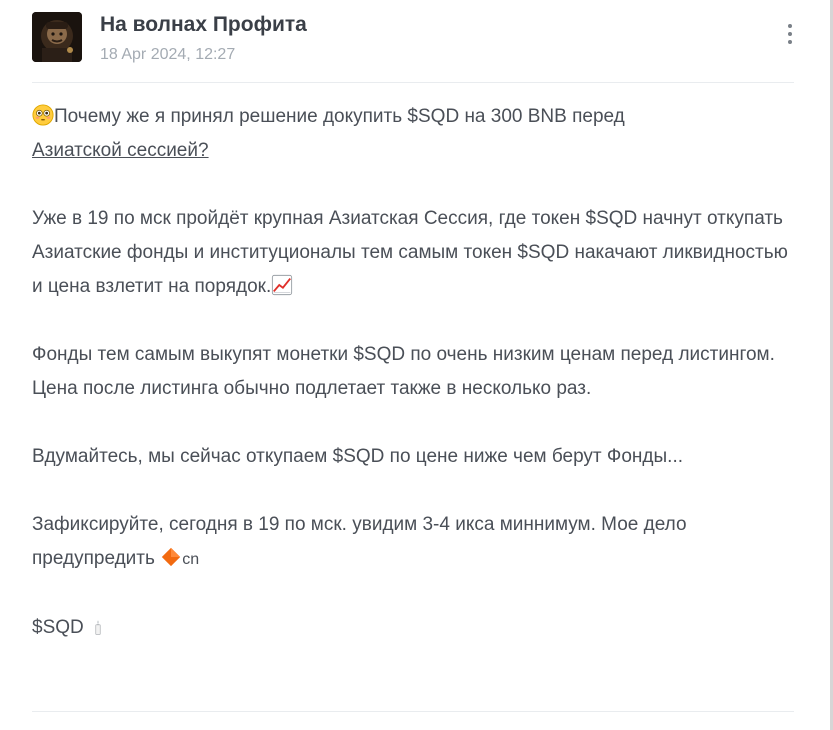  What do you see at coordinates (282, 285) in the screenshot?
I see `chart-increasing-icon` at bounding box center [282, 285].